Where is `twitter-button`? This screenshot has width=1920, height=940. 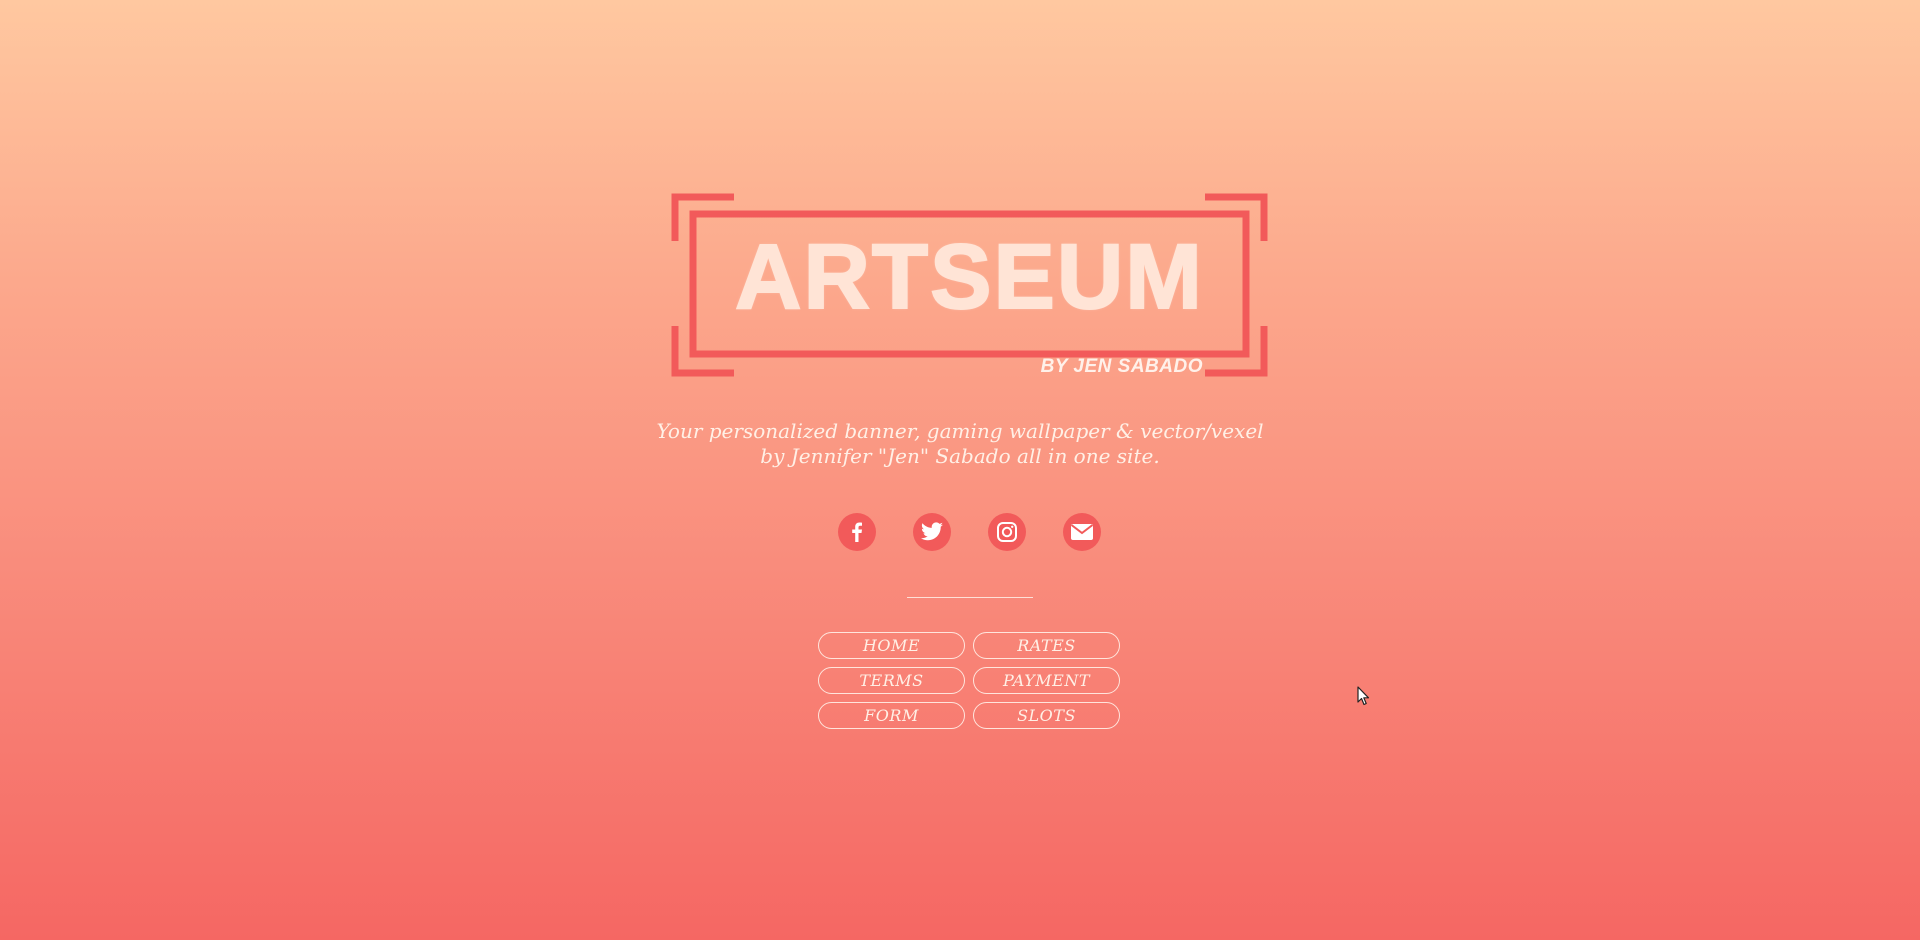
twitter-button is located at coordinates (932, 532).